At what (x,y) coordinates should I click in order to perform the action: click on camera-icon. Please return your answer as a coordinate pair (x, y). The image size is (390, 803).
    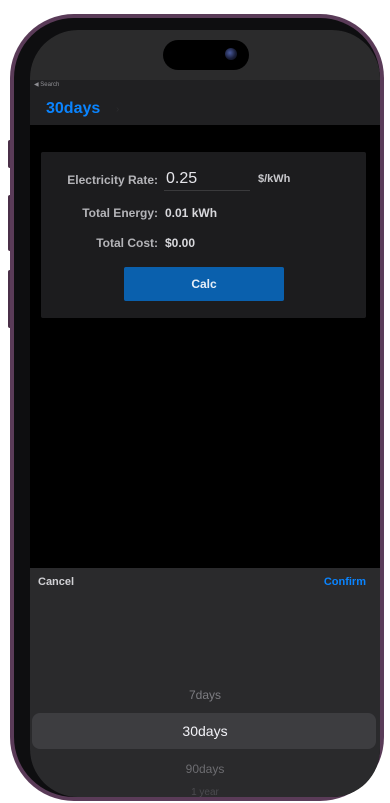
    Looking at the image, I should click on (231, 54).